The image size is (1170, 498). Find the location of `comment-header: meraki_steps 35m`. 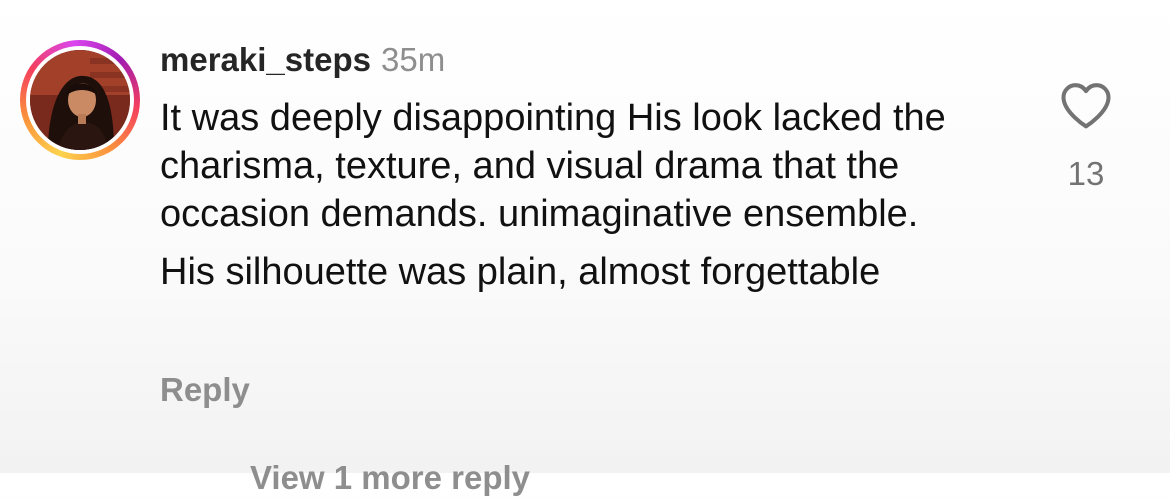

comment-header: meraki_steps 35m is located at coordinates (302, 60).